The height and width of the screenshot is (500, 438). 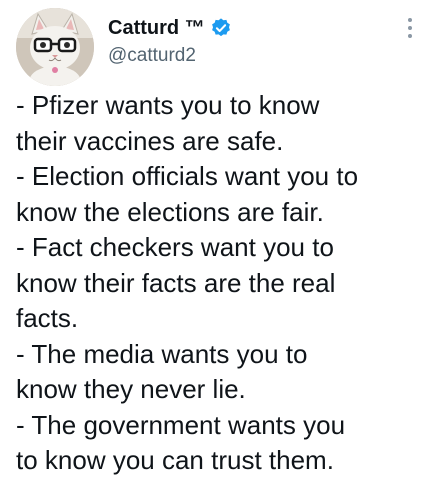 I want to click on avatar, so click(x=55, y=47).